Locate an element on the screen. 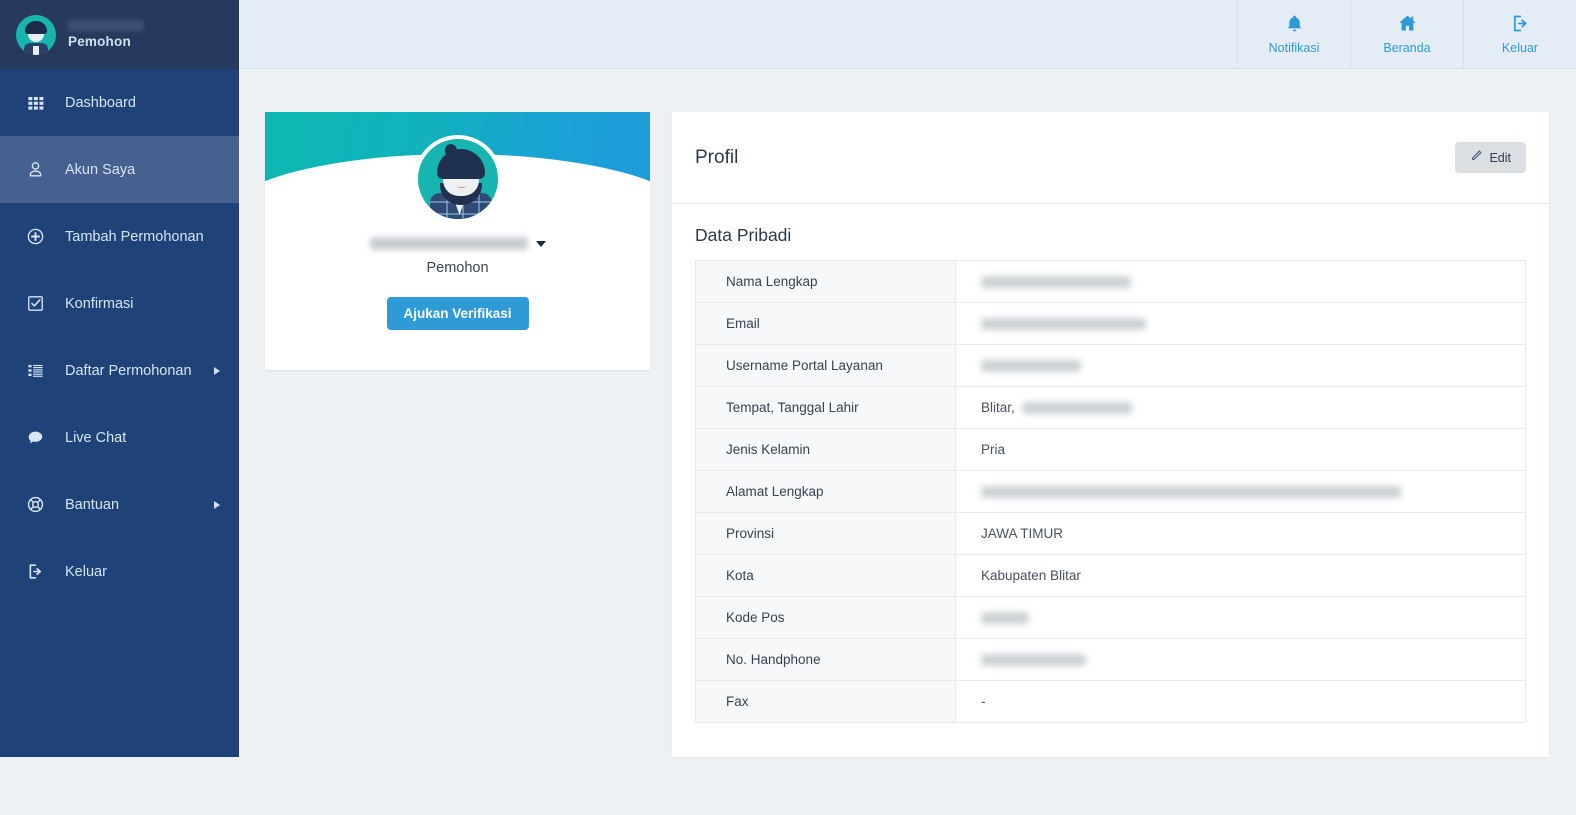 Image resolution: width=1576 pixels, height=815 pixels. sidebar-item-label: Dashboard is located at coordinates (100, 102).